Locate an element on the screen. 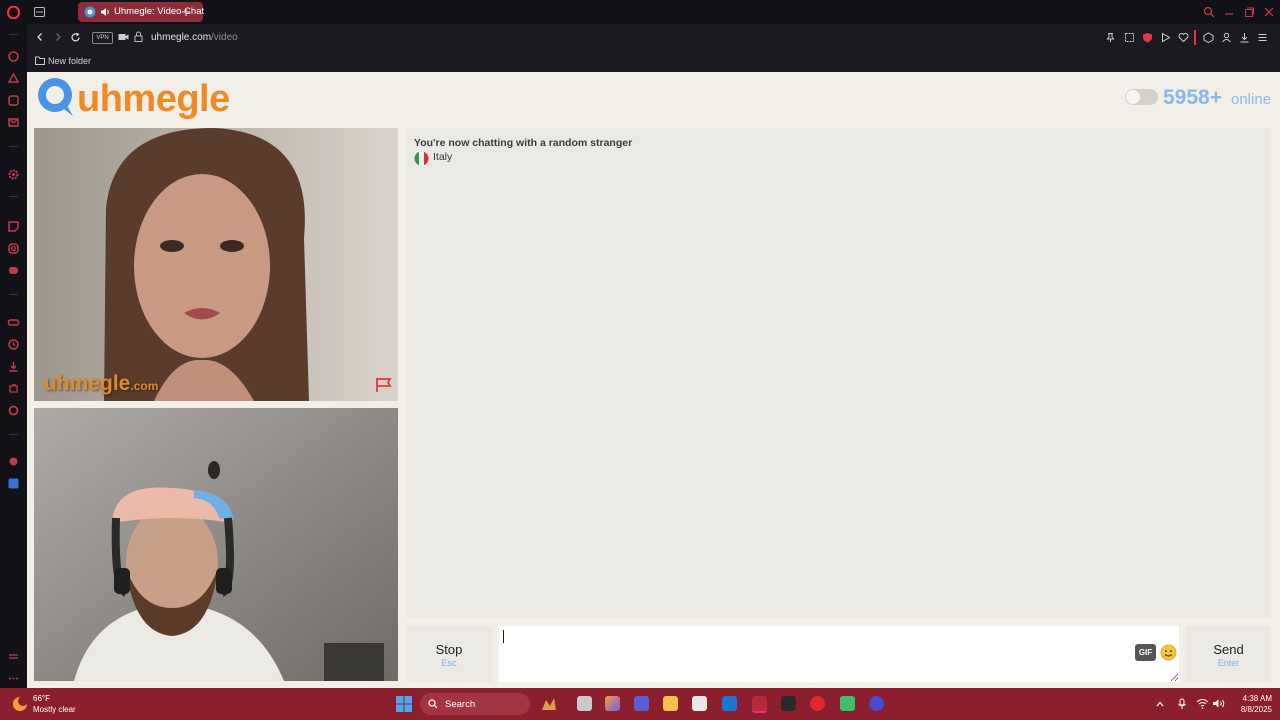 This screenshot has width=1280, height=720. sidebar-settings-icon is located at coordinates (13, 410).